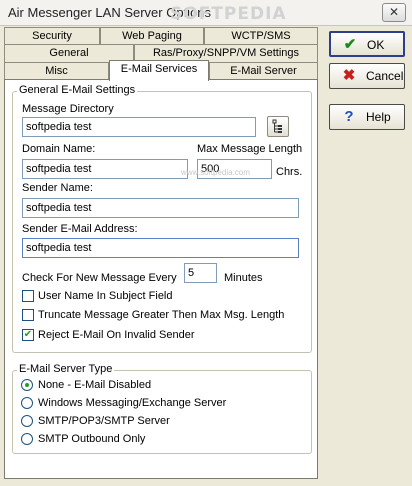  What do you see at coordinates (385, 76) in the screenshot?
I see `cancel-label: Cancel` at bounding box center [385, 76].